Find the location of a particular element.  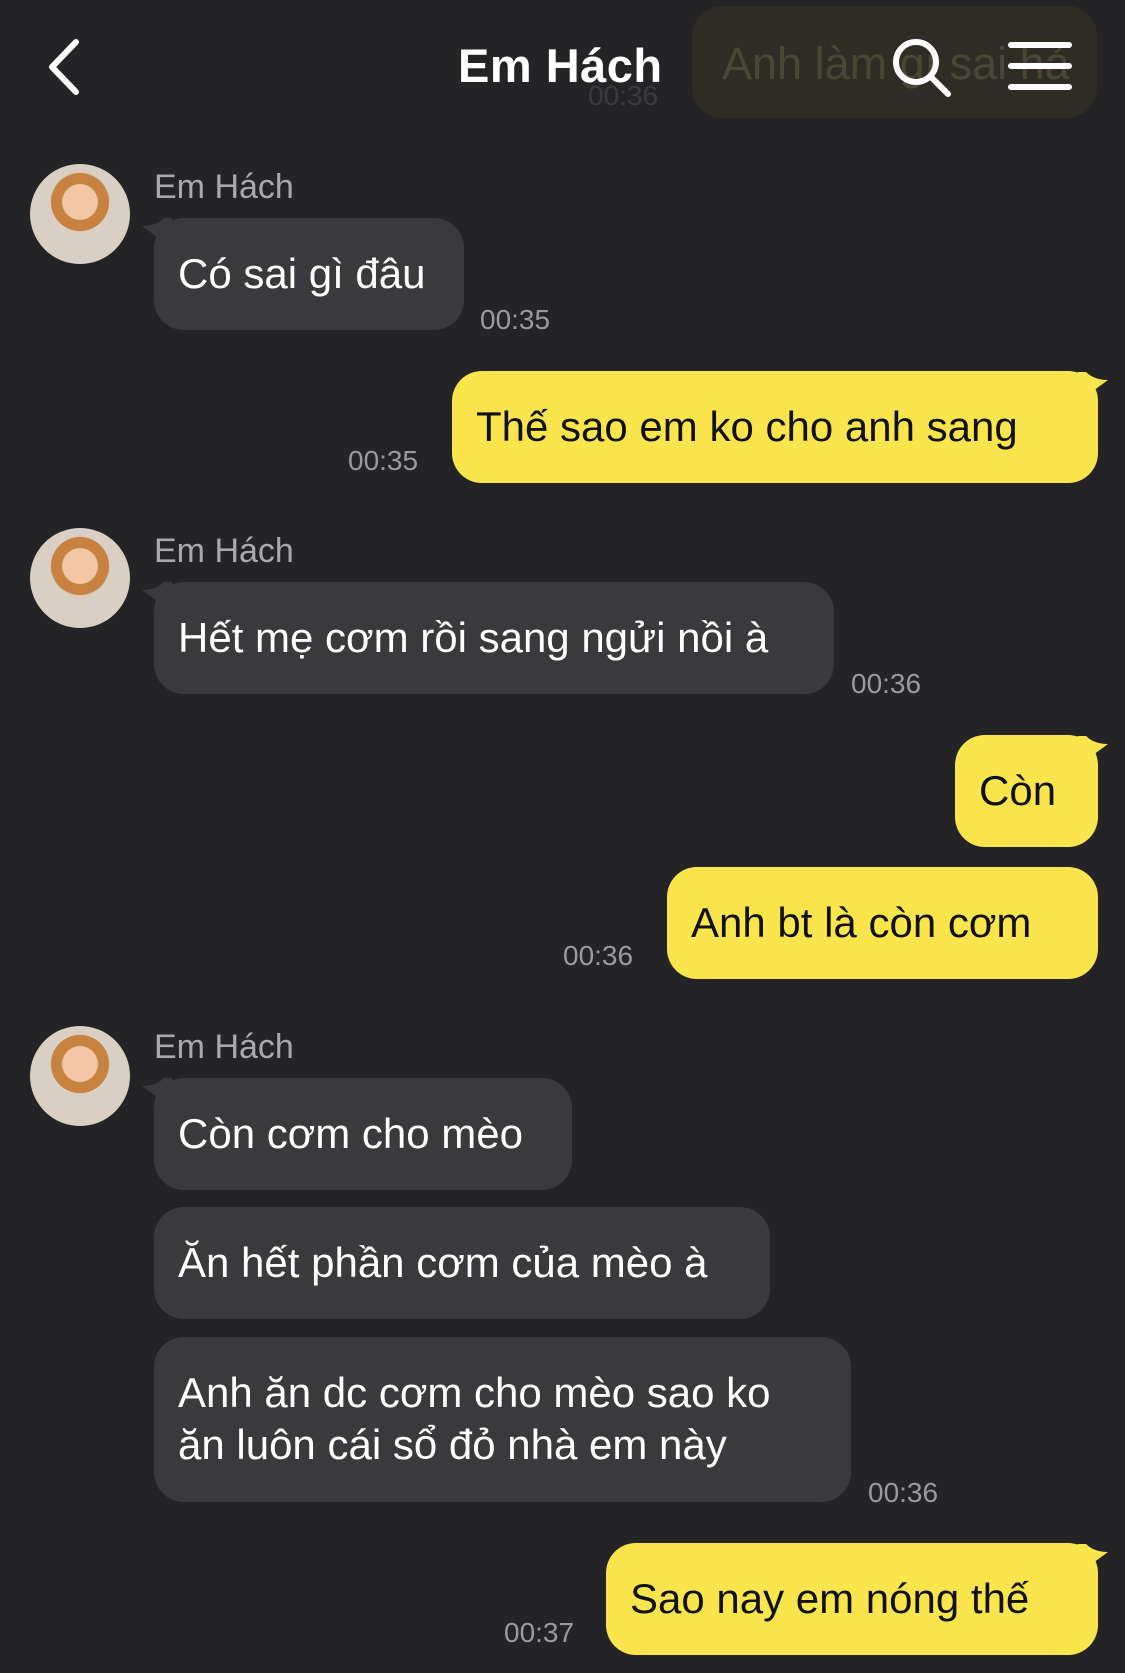

chat-title: Em Hách is located at coordinates (560, 65).